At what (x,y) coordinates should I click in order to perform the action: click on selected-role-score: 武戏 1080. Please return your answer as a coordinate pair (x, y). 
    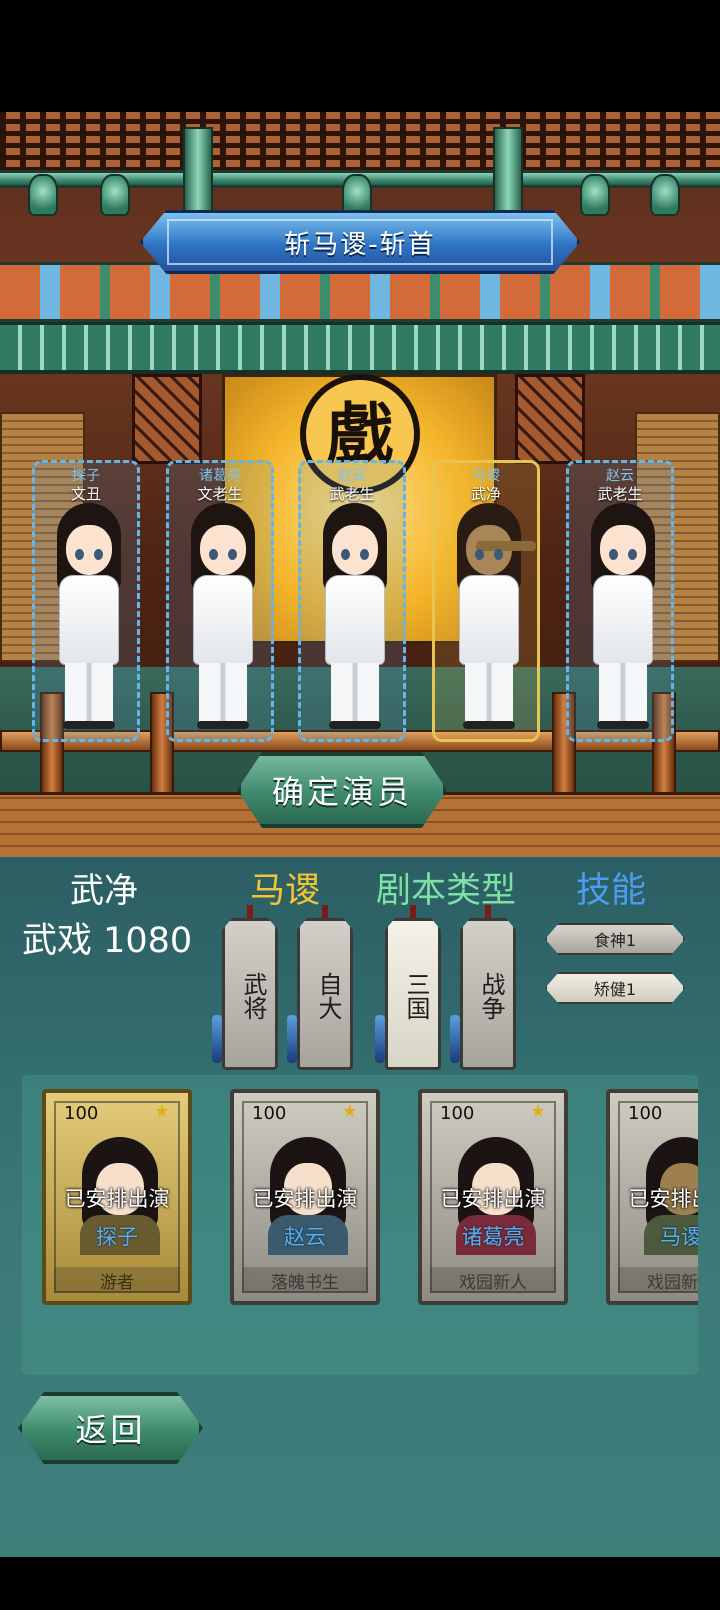
    Looking at the image, I should click on (107, 941).